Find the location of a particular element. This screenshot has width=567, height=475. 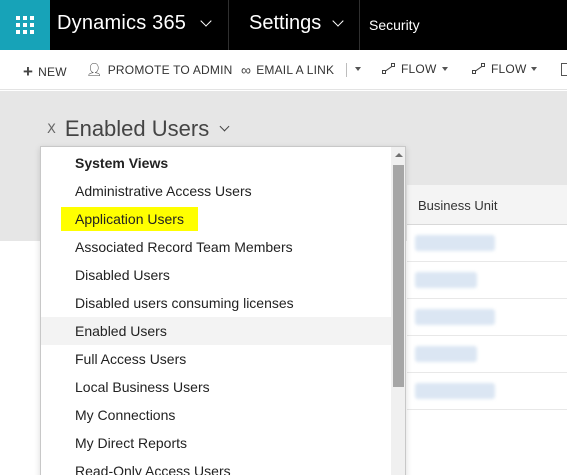

view-option-administrative-access-users: Administrative Access Users is located at coordinates (216, 191).